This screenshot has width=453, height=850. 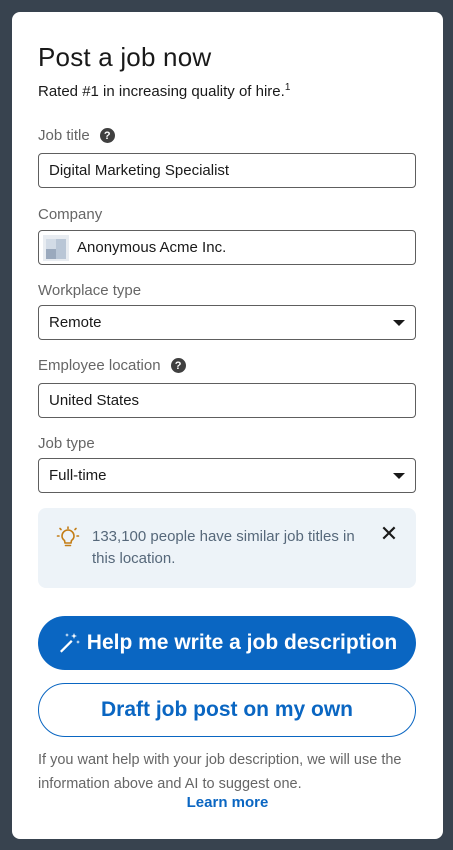 I want to click on company-value: Anonymous Acme Inc., so click(x=152, y=247).